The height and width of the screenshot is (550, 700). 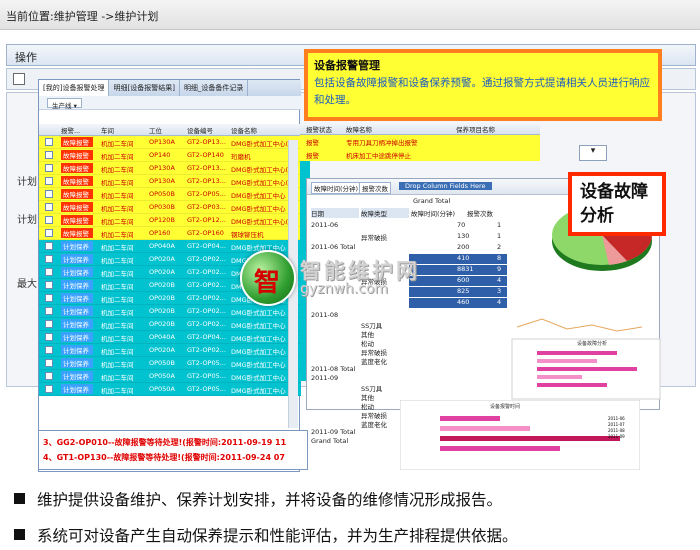 I want to click on tab-spare-parts: 明细_设备备件记录, so click(x=214, y=88).